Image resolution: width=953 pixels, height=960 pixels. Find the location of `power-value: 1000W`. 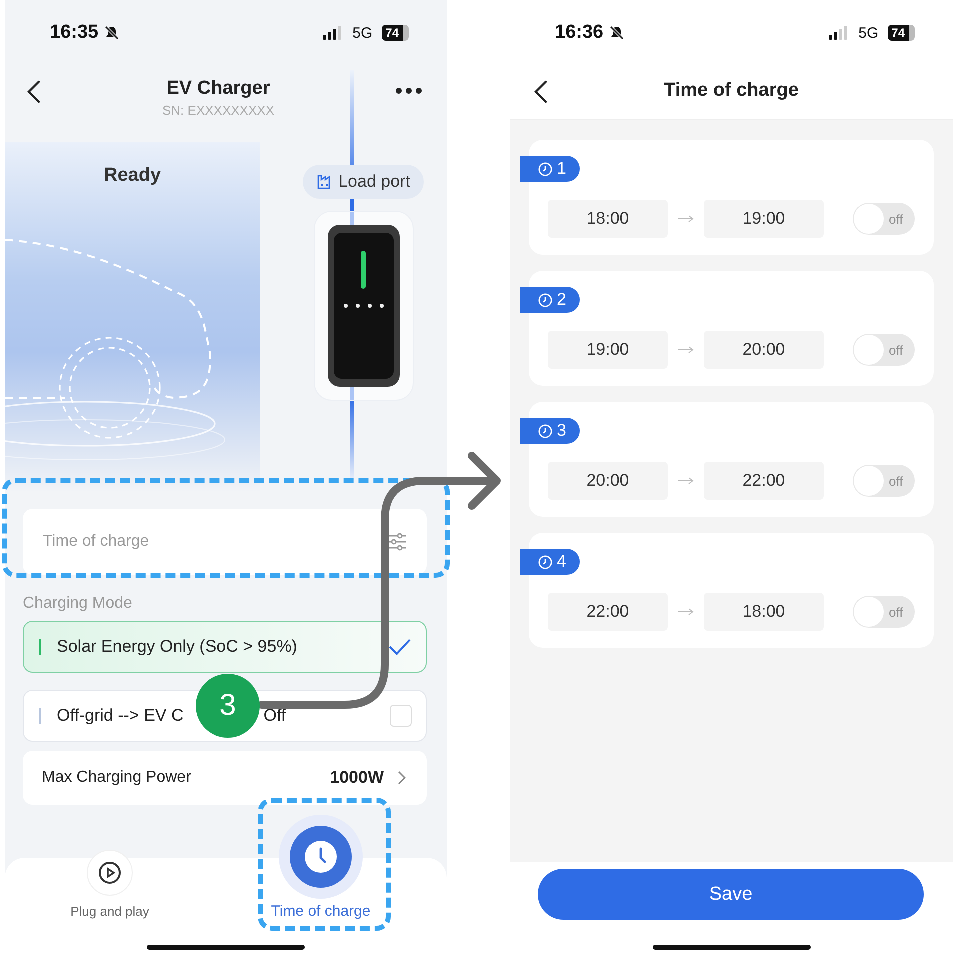

power-value: 1000W is located at coordinates (357, 778).